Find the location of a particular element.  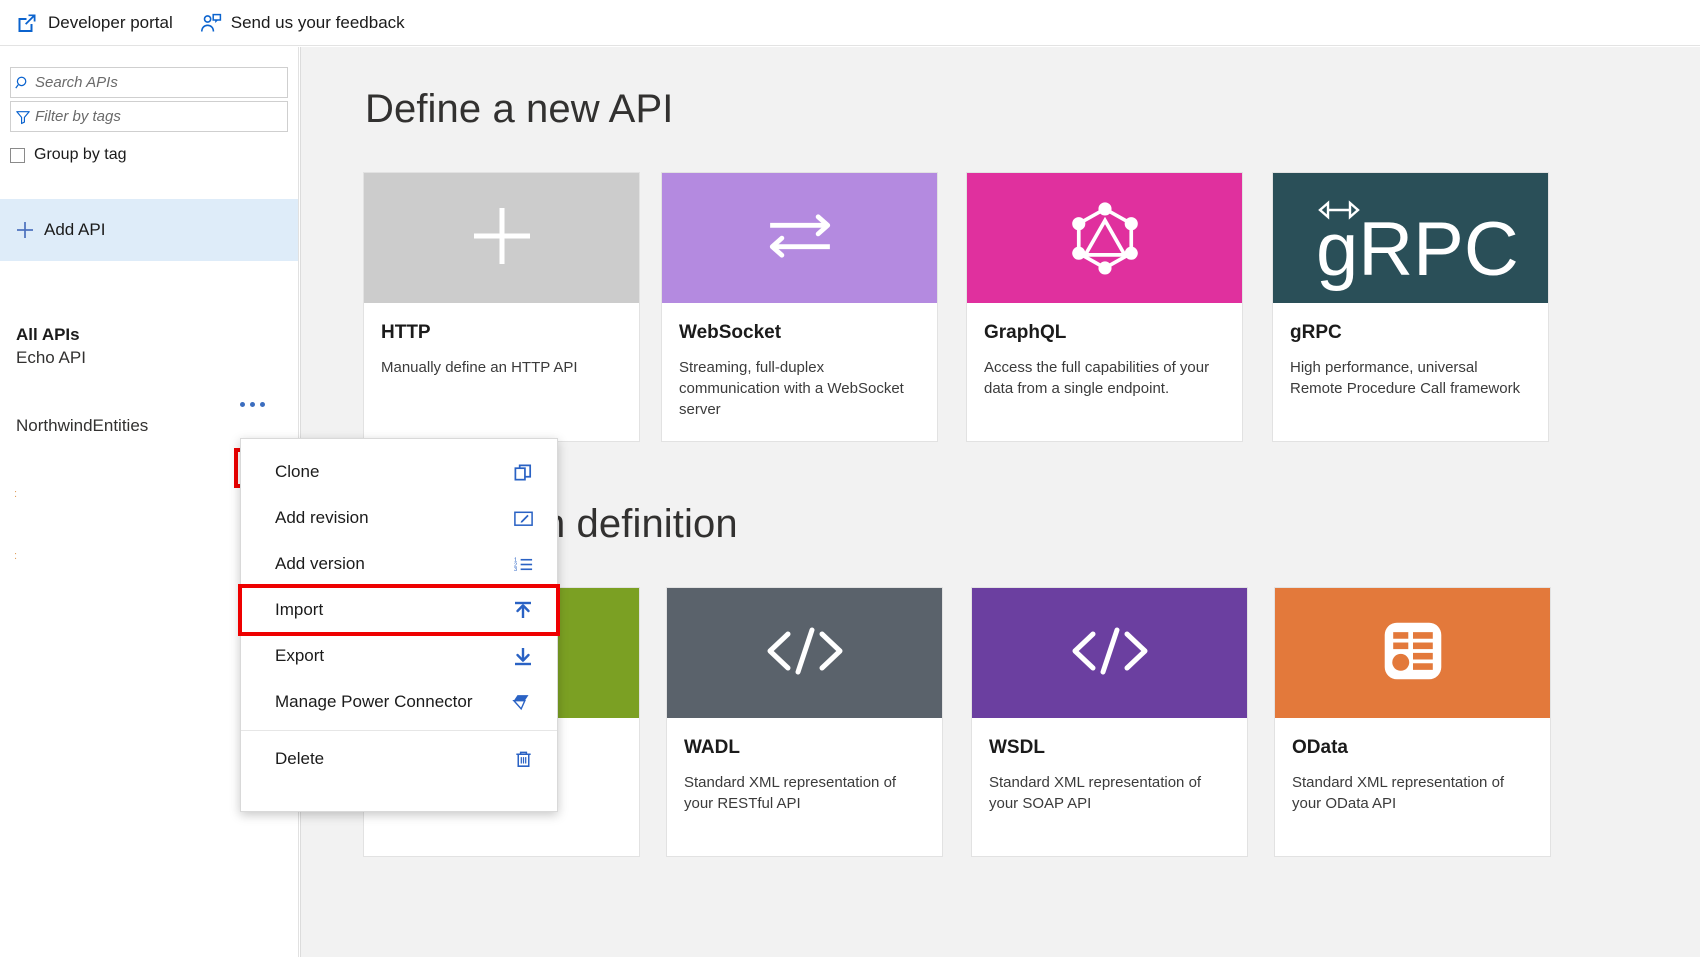

filter-by-tags-field is located at coordinates (149, 116).